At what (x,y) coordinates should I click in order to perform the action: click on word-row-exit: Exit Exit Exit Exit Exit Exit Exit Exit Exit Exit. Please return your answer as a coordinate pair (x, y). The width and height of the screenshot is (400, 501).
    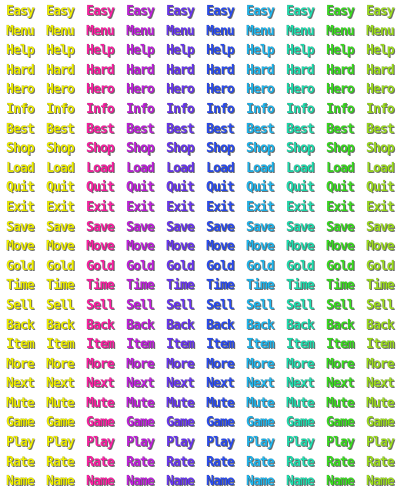
    Looking at the image, I should click on (200, 208).